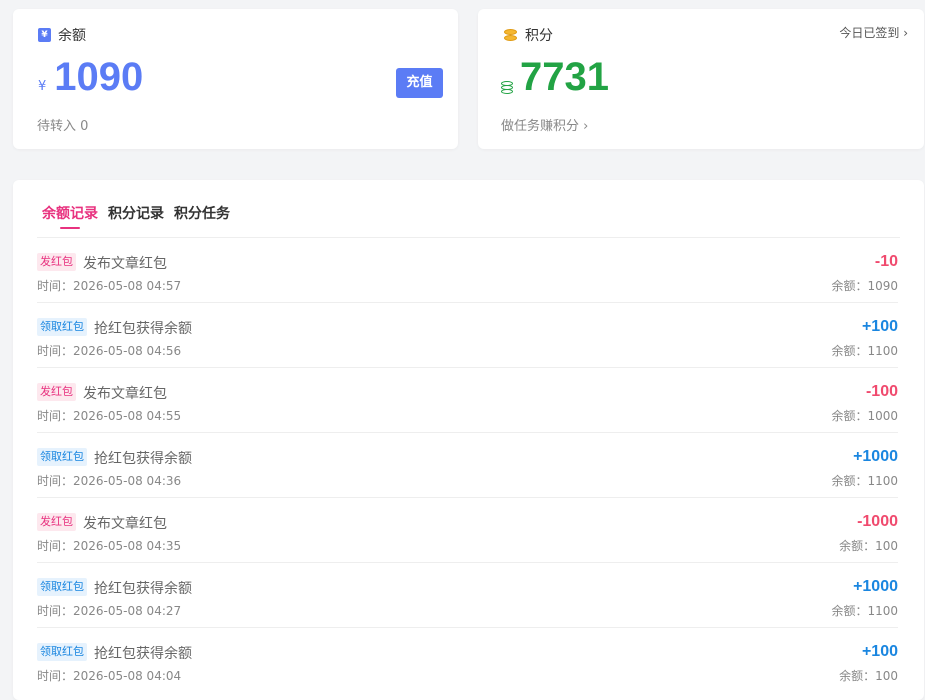 The height and width of the screenshot is (700, 925). What do you see at coordinates (109, 611) in the screenshot?
I see `record-time: 时间：2026-05-08 04:27` at bounding box center [109, 611].